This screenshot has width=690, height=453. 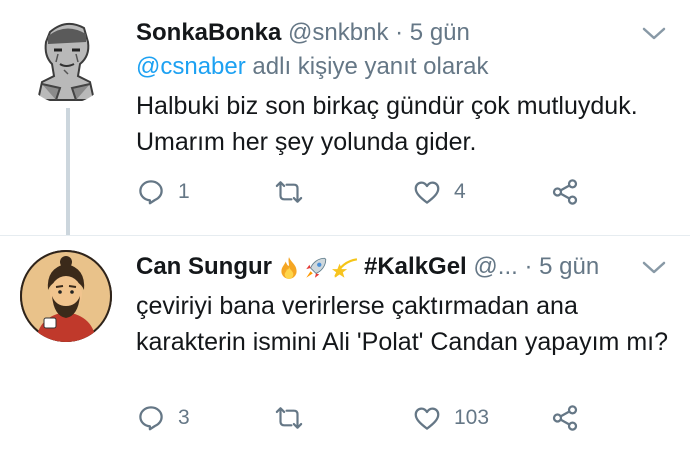 What do you see at coordinates (371, 192) in the screenshot?
I see `action-bar: 1 4` at bounding box center [371, 192].